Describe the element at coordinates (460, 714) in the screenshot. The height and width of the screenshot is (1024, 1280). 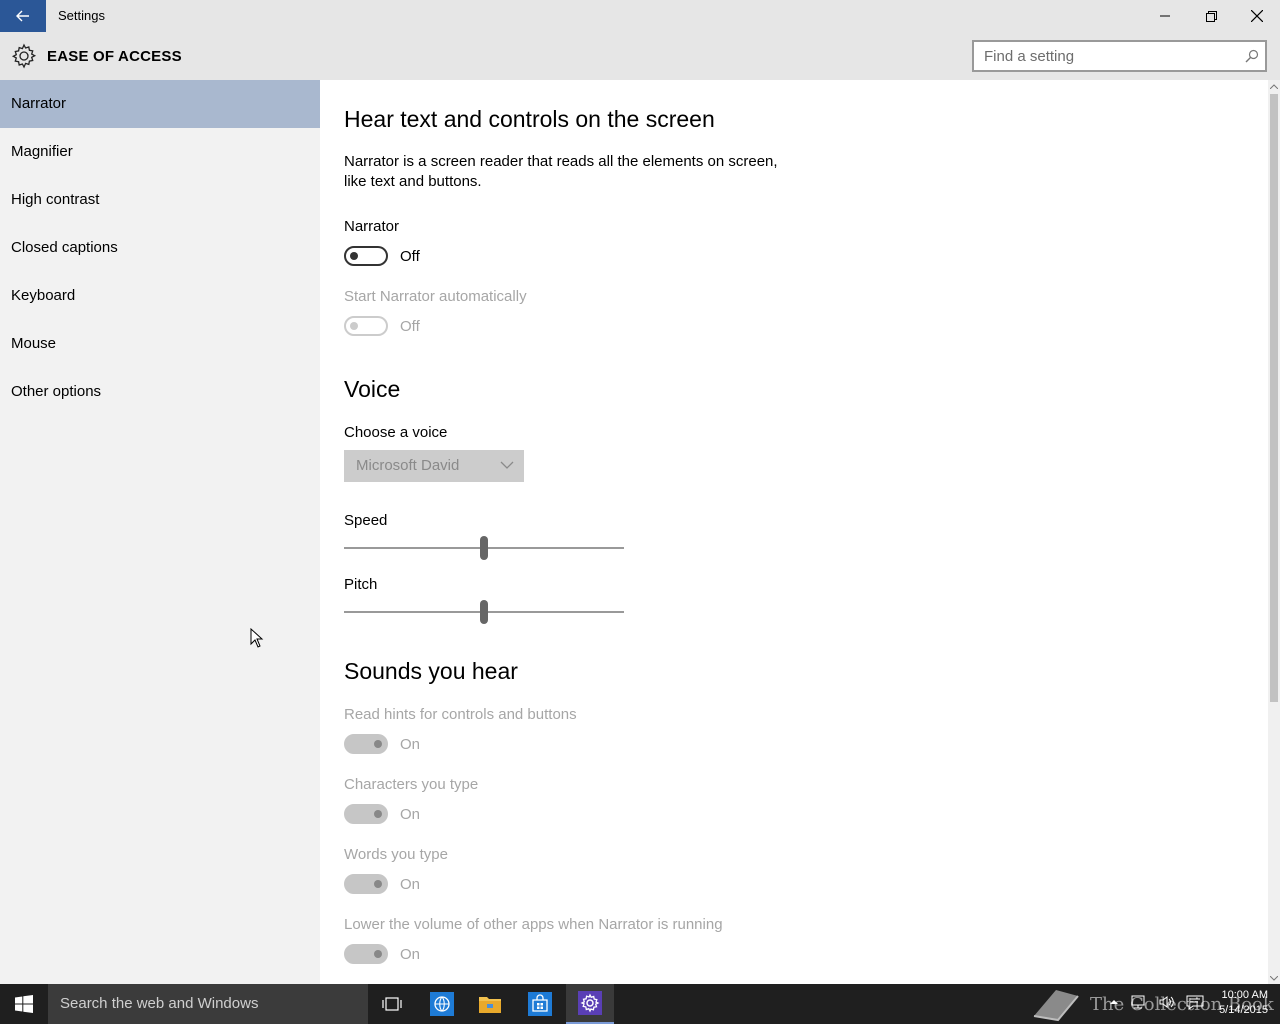
I see `read-hints-label: Read hints for controls and buttons` at that location.